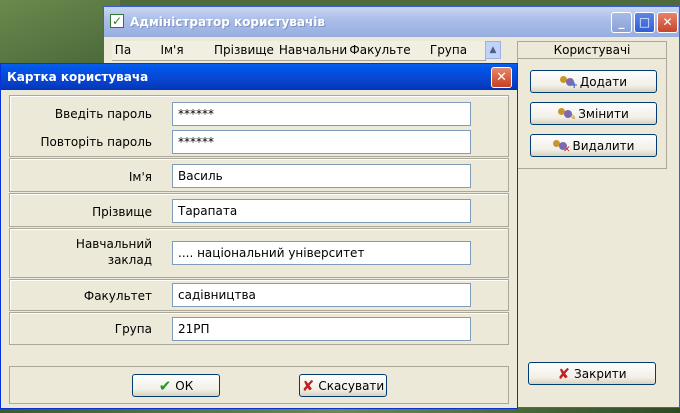 This screenshot has height=413, width=680. I want to click on dialog-close-button: ✕, so click(501, 77).